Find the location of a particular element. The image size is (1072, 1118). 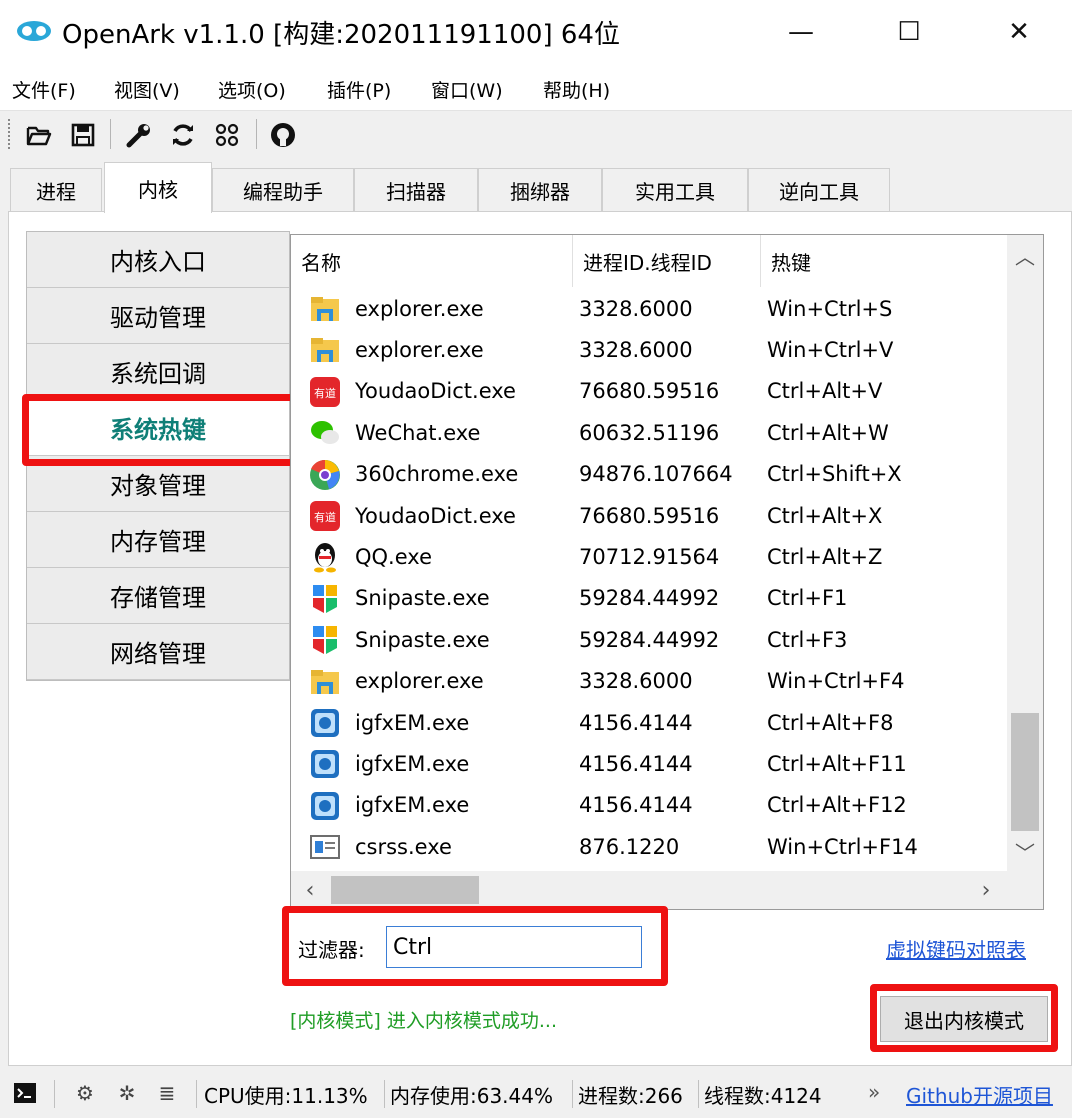

apps-icon is located at coordinates (227, 135).